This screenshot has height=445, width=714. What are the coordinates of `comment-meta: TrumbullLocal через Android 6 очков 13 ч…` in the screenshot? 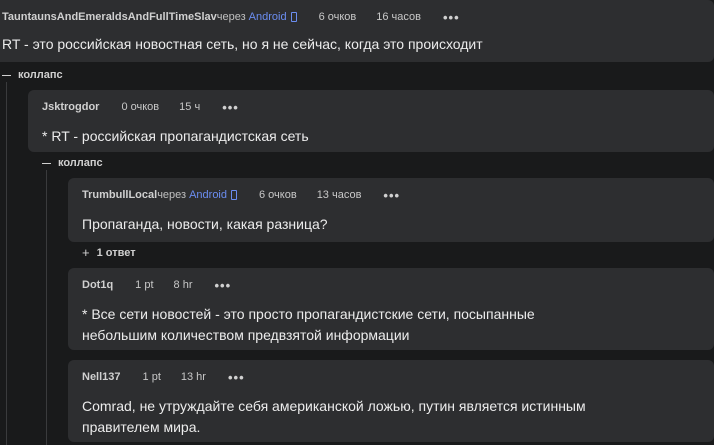 It's located at (391, 195).